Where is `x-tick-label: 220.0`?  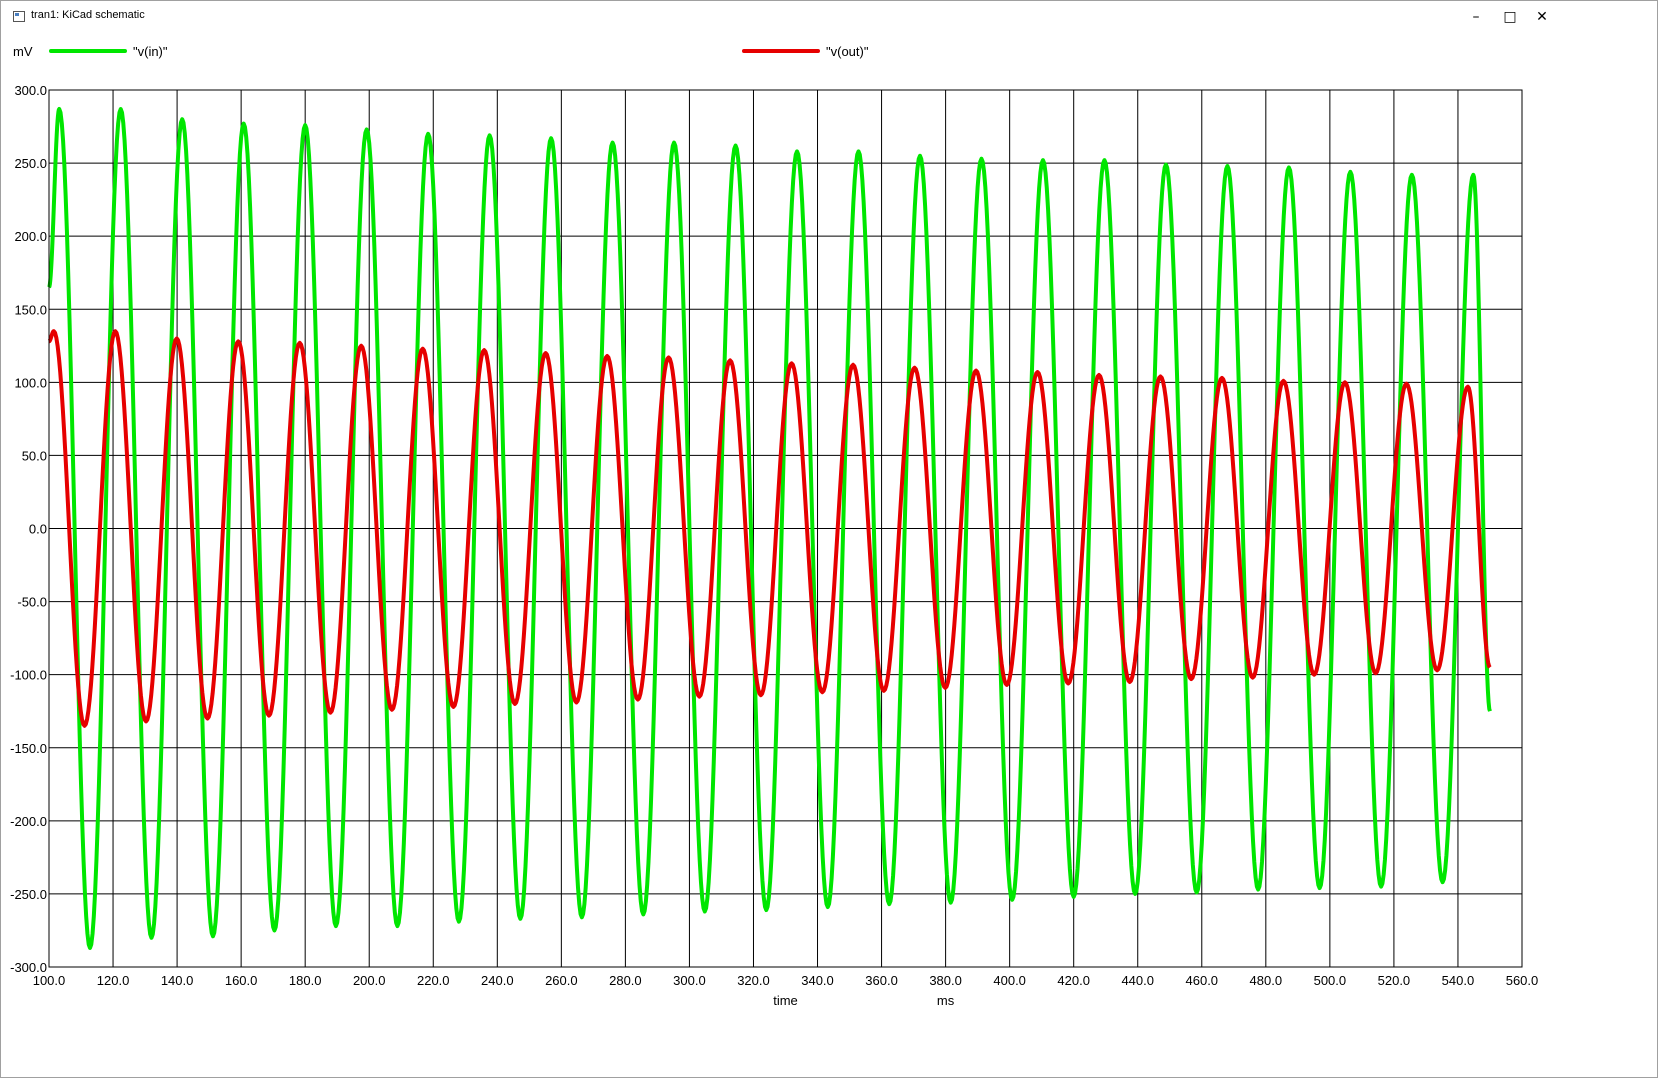
x-tick-label: 220.0 is located at coordinates (433, 980).